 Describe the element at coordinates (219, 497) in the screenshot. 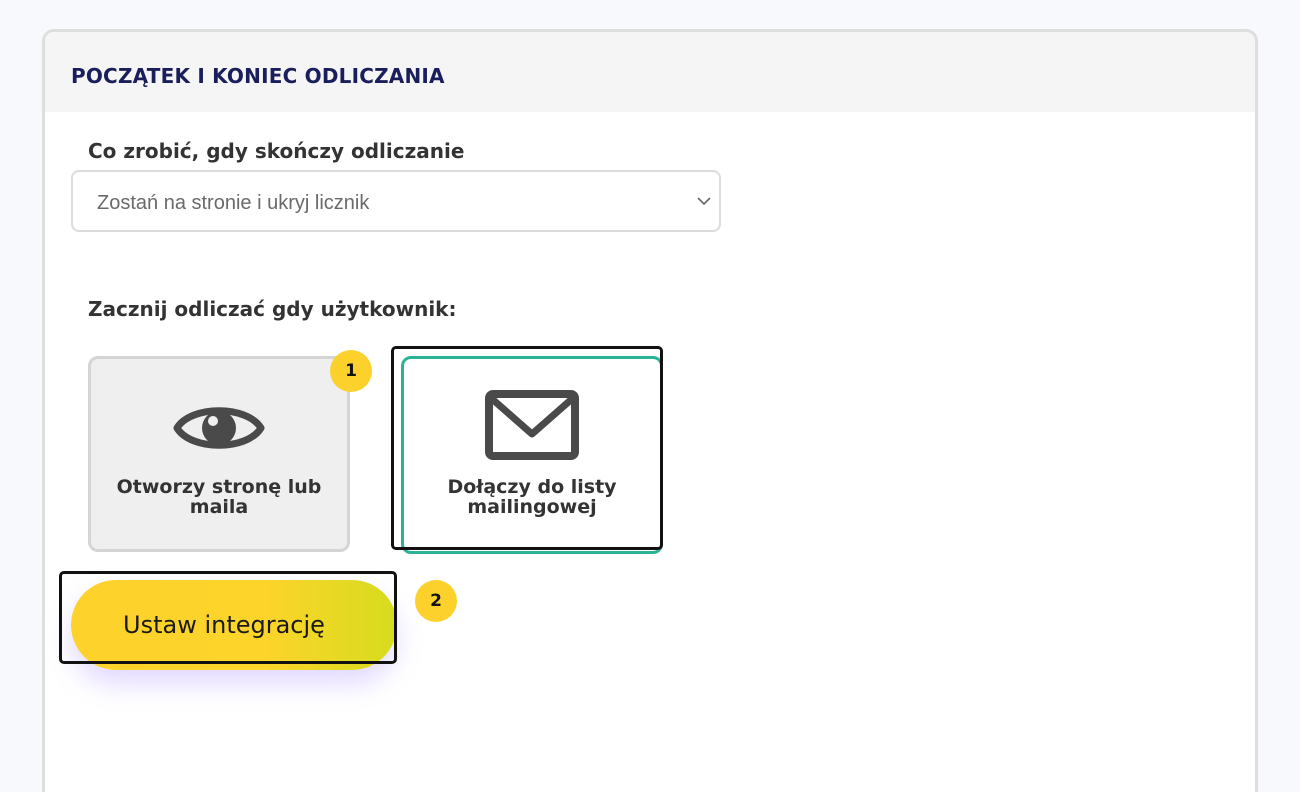

I see `trigger-option-label: Otworzy stronę lub maila` at that location.